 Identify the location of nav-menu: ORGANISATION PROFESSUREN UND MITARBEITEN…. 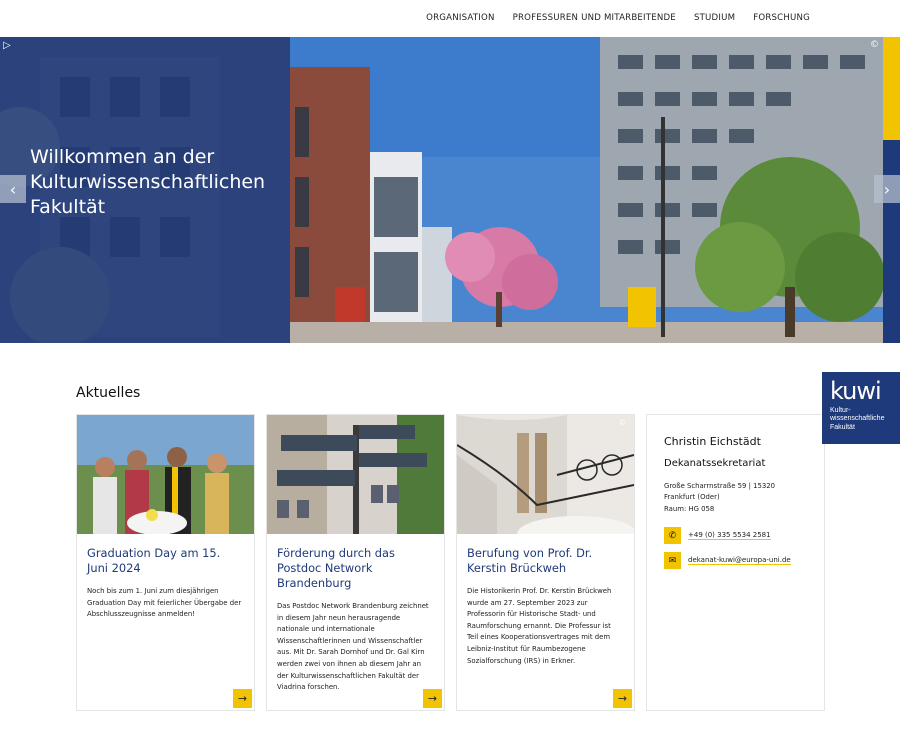
(618, 18).